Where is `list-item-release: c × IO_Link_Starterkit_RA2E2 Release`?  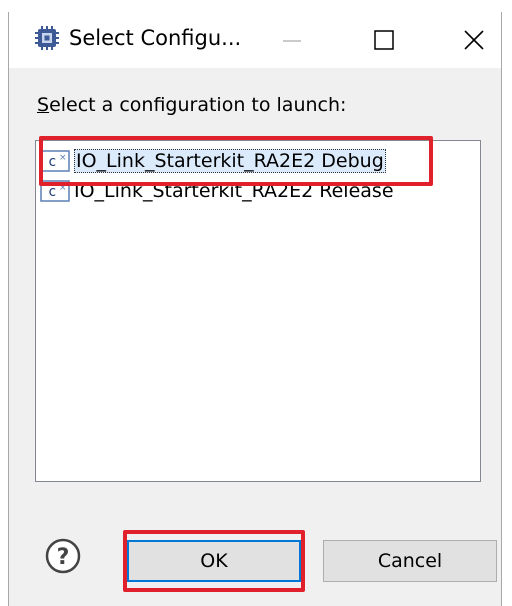 list-item-release: c × IO_Link_Starterkit_RA2E2 Release is located at coordinates (217, 191).